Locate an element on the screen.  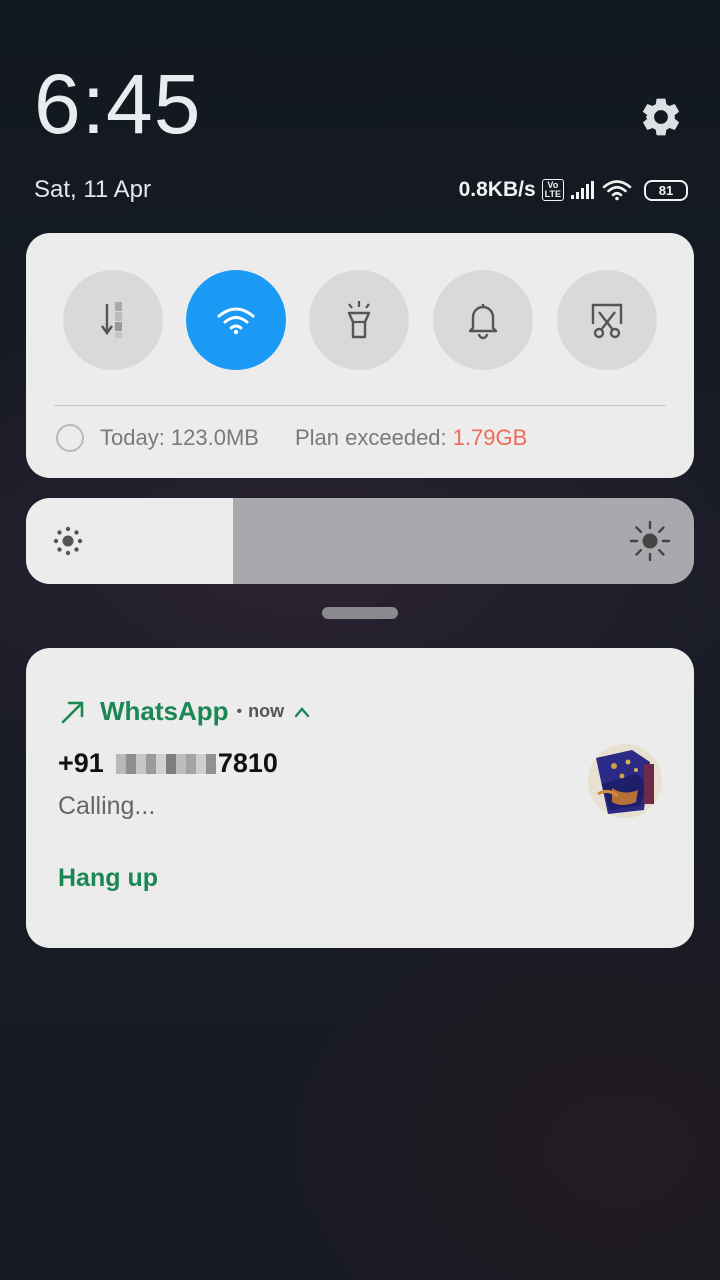
today-usage: Today: 123.0MB is located at coordinates (179, 437).